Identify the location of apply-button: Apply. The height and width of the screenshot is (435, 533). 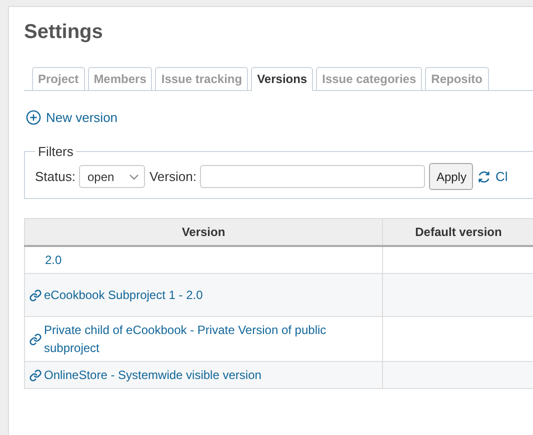
(451, 176).